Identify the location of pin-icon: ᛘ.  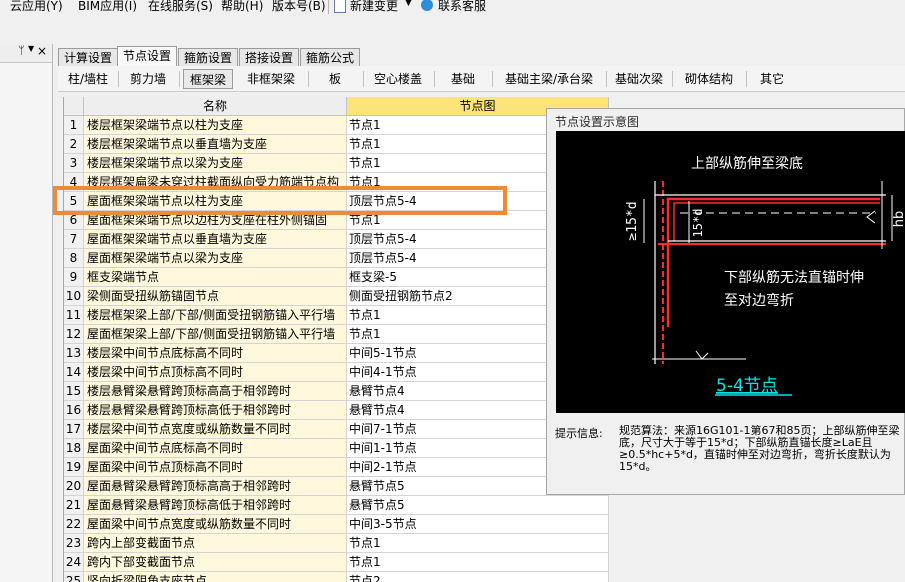
(21, 50).